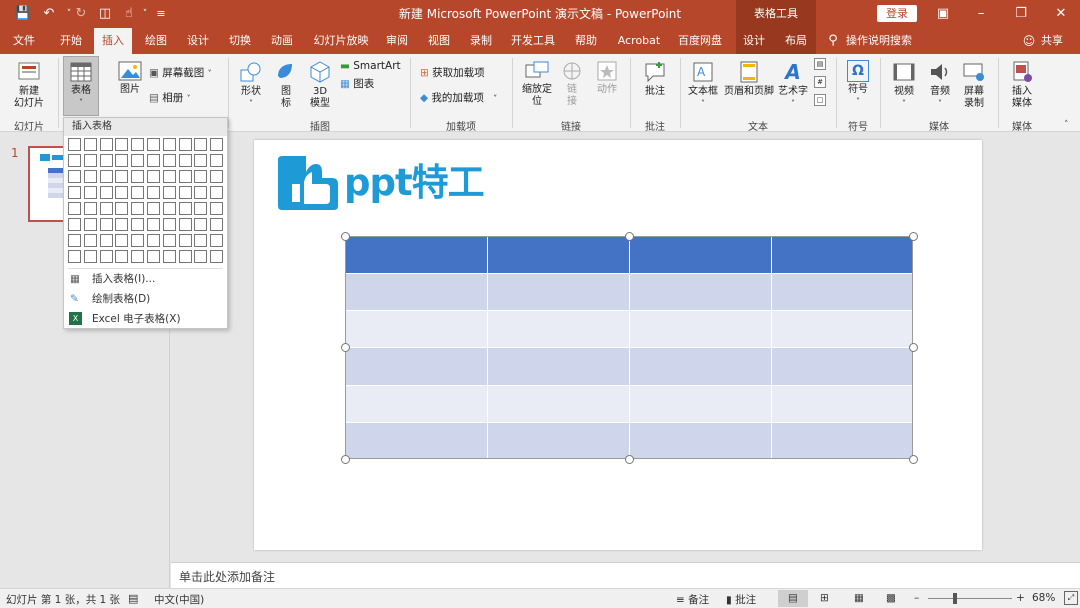  Describe the element at coordinates (625, 575) in the screenshot. I see `notes-pane: 单击此处添加备注` at that location.